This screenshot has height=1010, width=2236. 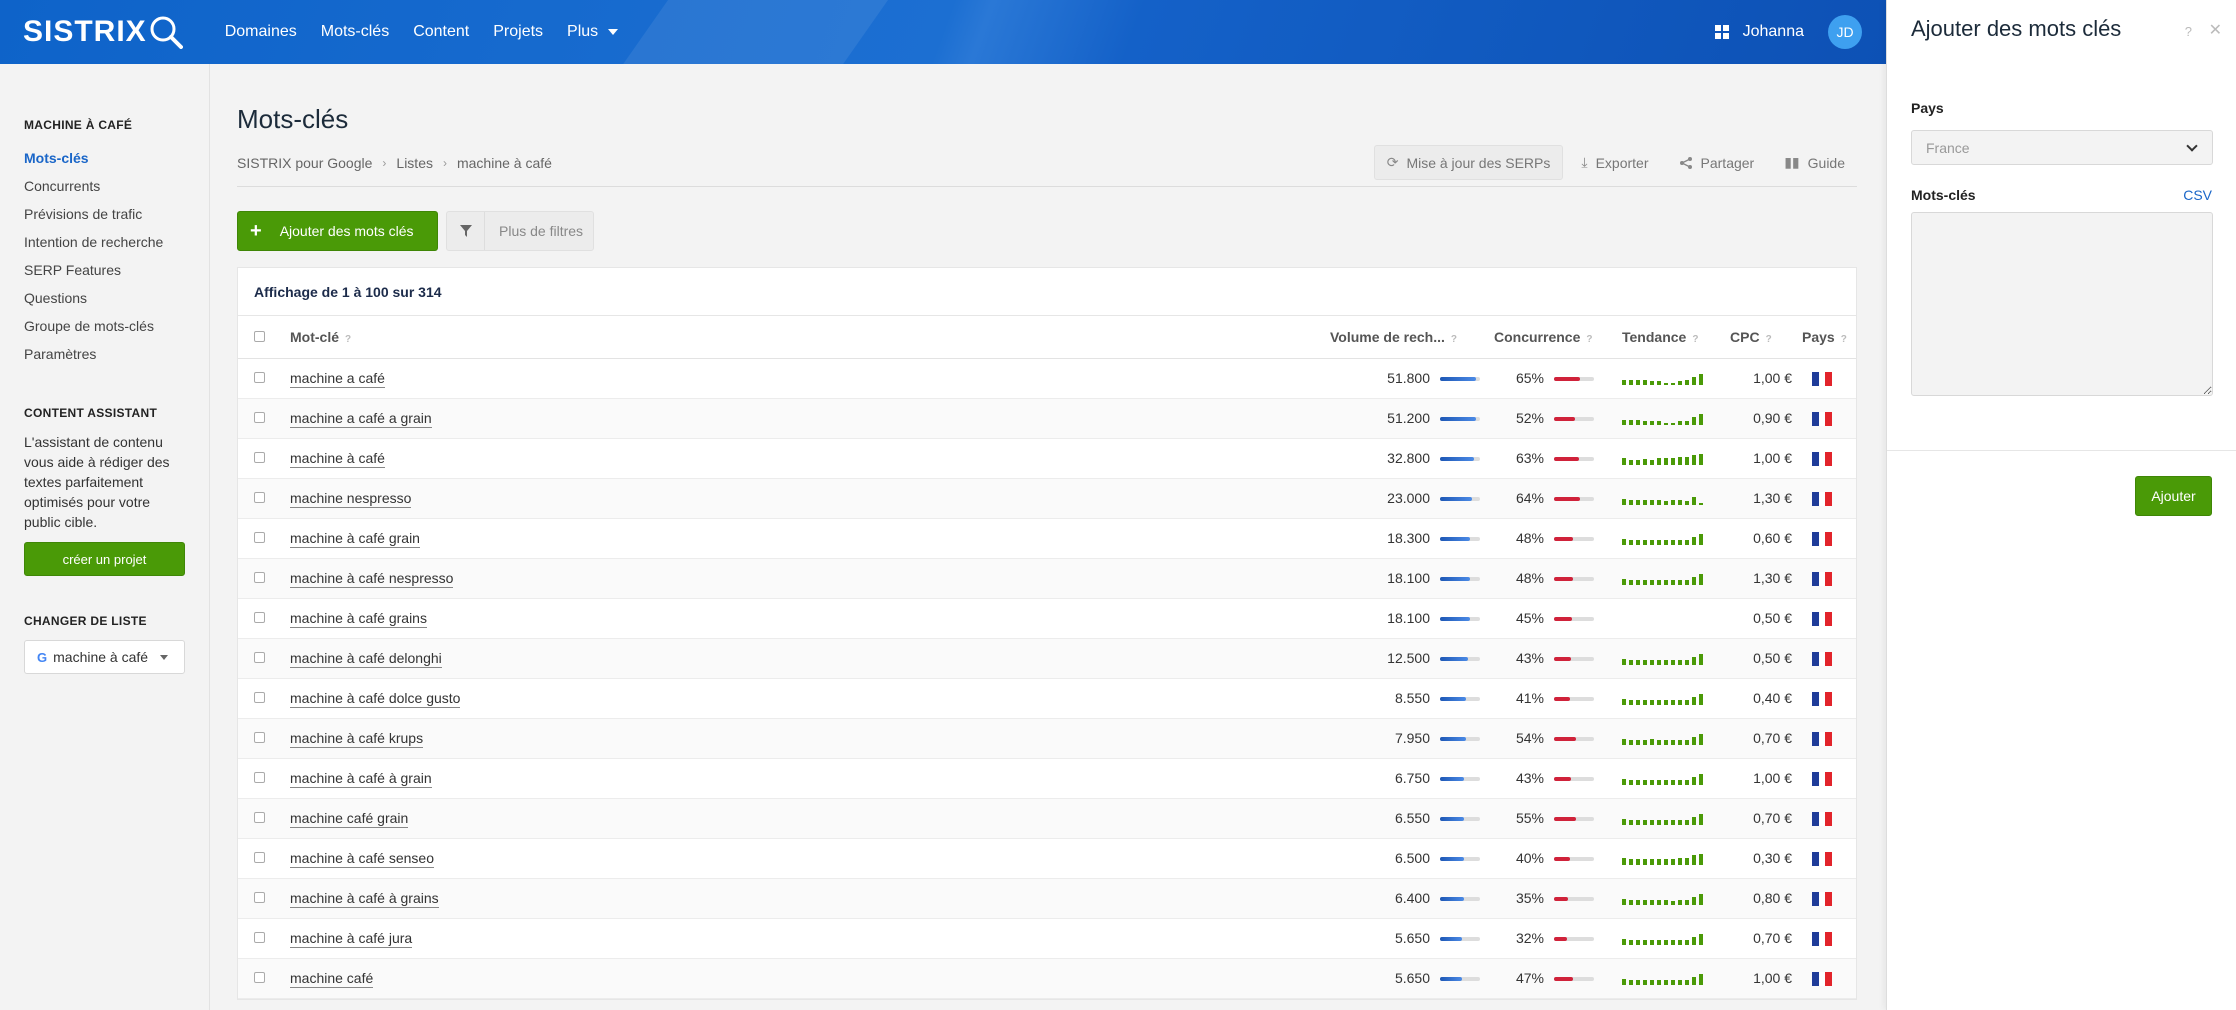 What do you see at coordinates (104, 326) in the screenshot?
I see `sidebar-item-groupe: Groupe de mots-clés` at bounding box center [104, 326].